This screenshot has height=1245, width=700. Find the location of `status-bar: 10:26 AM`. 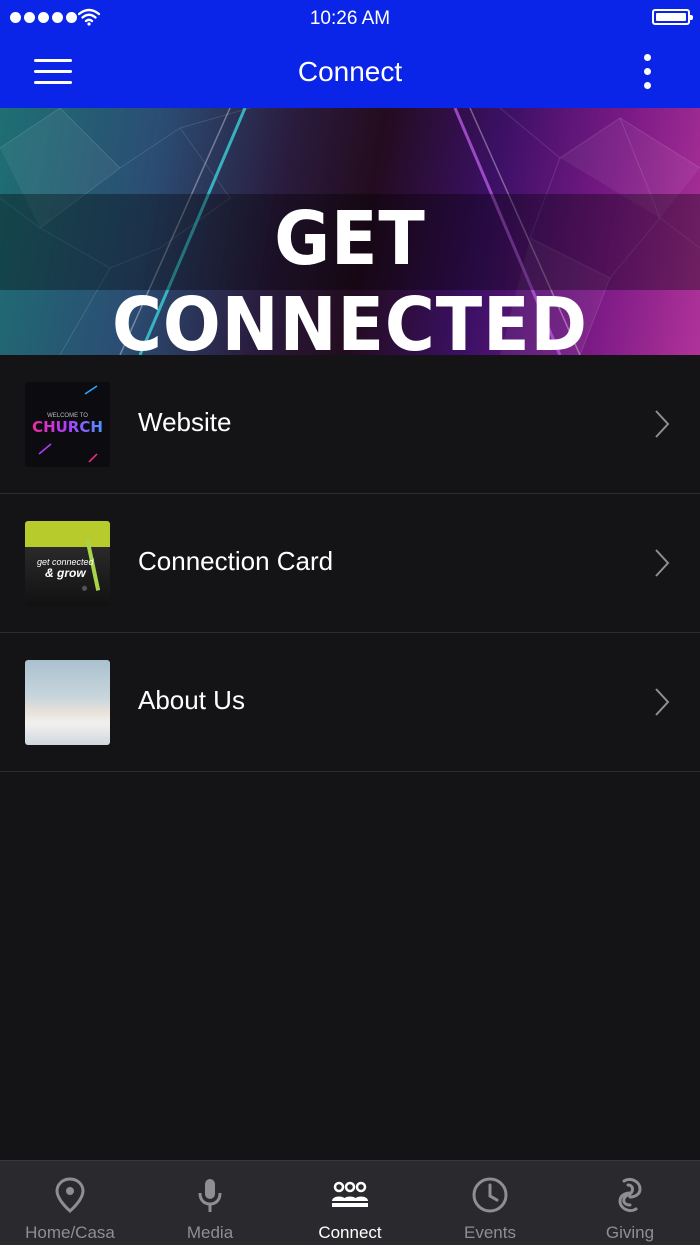

status-bar: 10:26 AM is located at coordinates (350, 18).